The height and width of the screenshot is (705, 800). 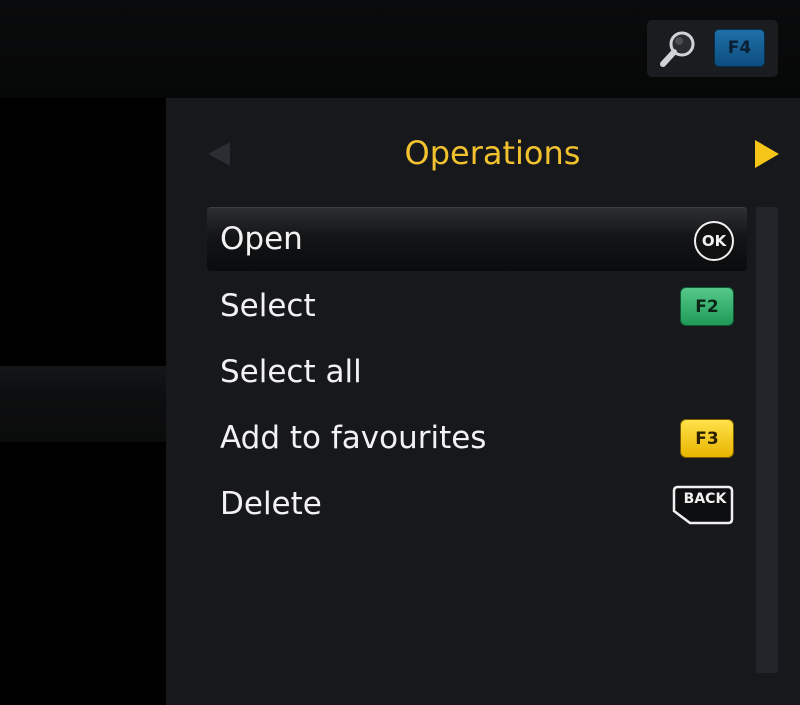 I want to click on menu-item-label: Select all, so click(x=291, y=372).